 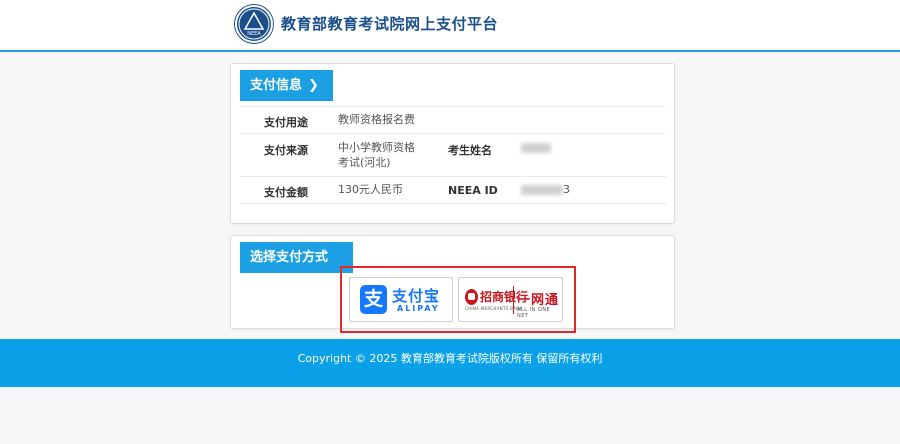 What do you see at coordinates (286, 192) in the screenshot?
I see `amount-label: 支付金额` at bounding box center [286, 192].